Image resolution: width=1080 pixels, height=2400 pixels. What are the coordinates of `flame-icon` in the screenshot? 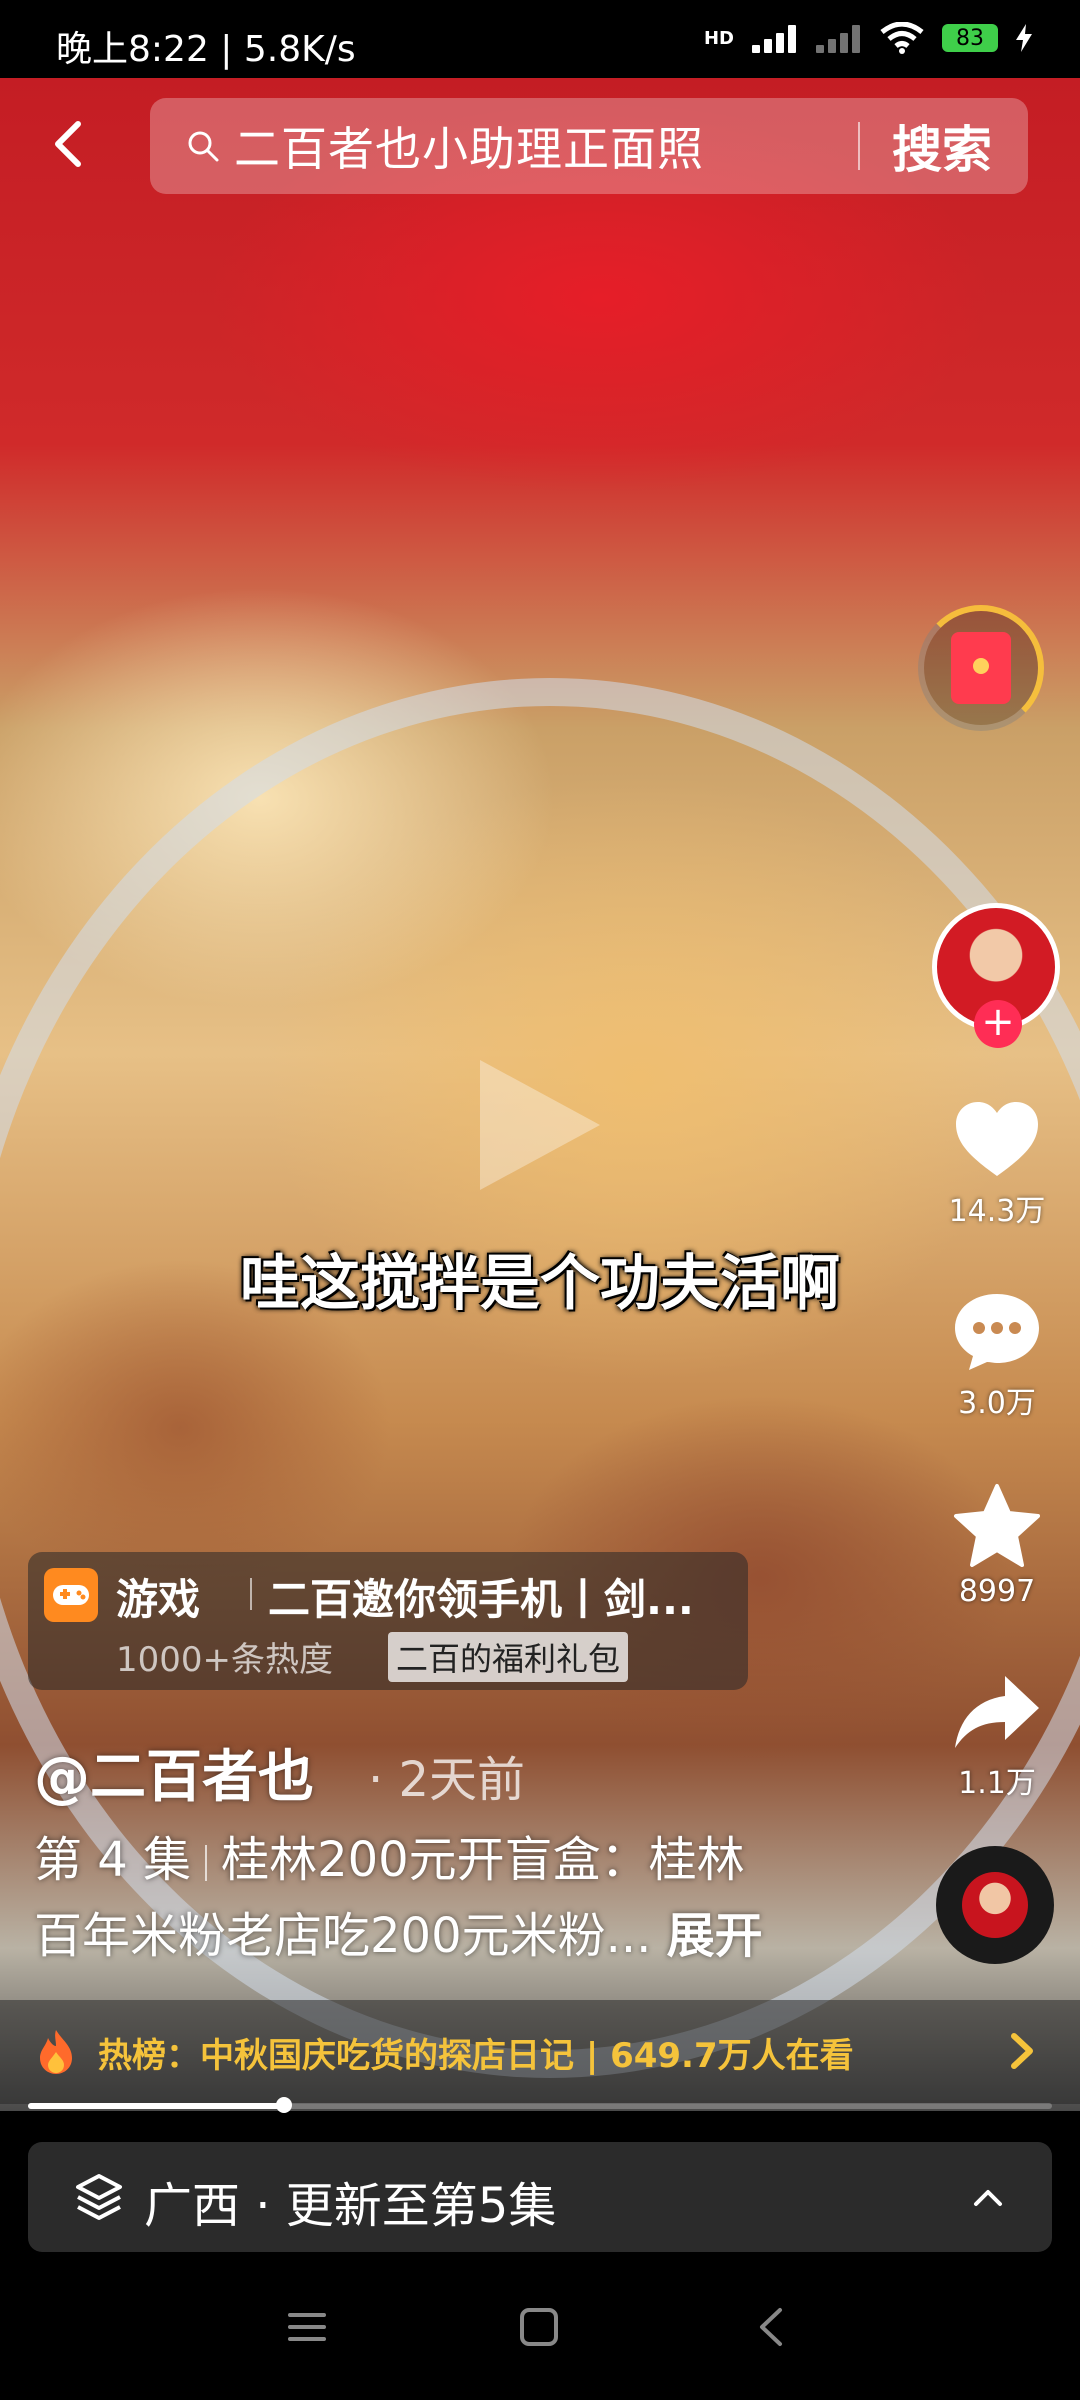 It's located at (56, 2052).